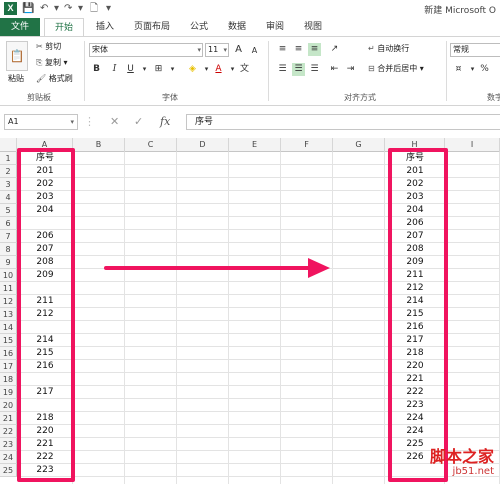  I want to click on paste-button: 粘贴, so click(16, 79).